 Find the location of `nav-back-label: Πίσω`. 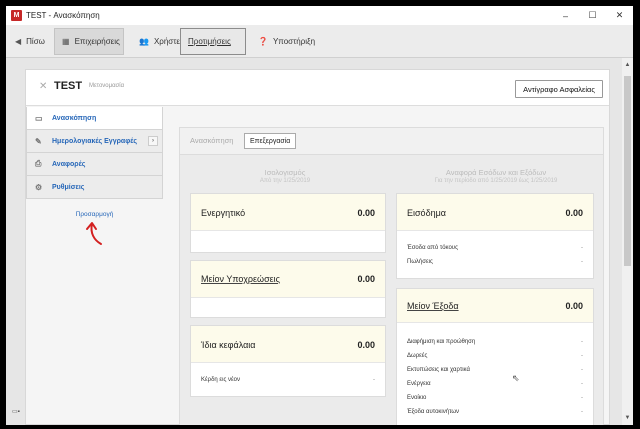

nav-back-label: Πίσω is located at coordinates (35, 41).